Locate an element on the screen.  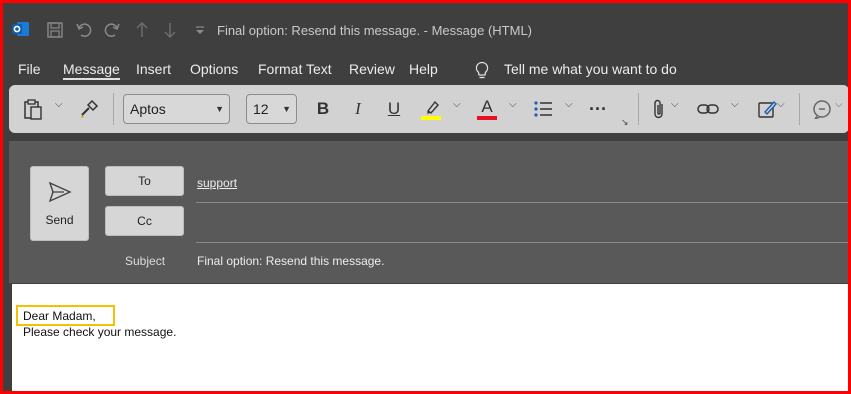
format-painter-button is located at coordinates (89, 109).